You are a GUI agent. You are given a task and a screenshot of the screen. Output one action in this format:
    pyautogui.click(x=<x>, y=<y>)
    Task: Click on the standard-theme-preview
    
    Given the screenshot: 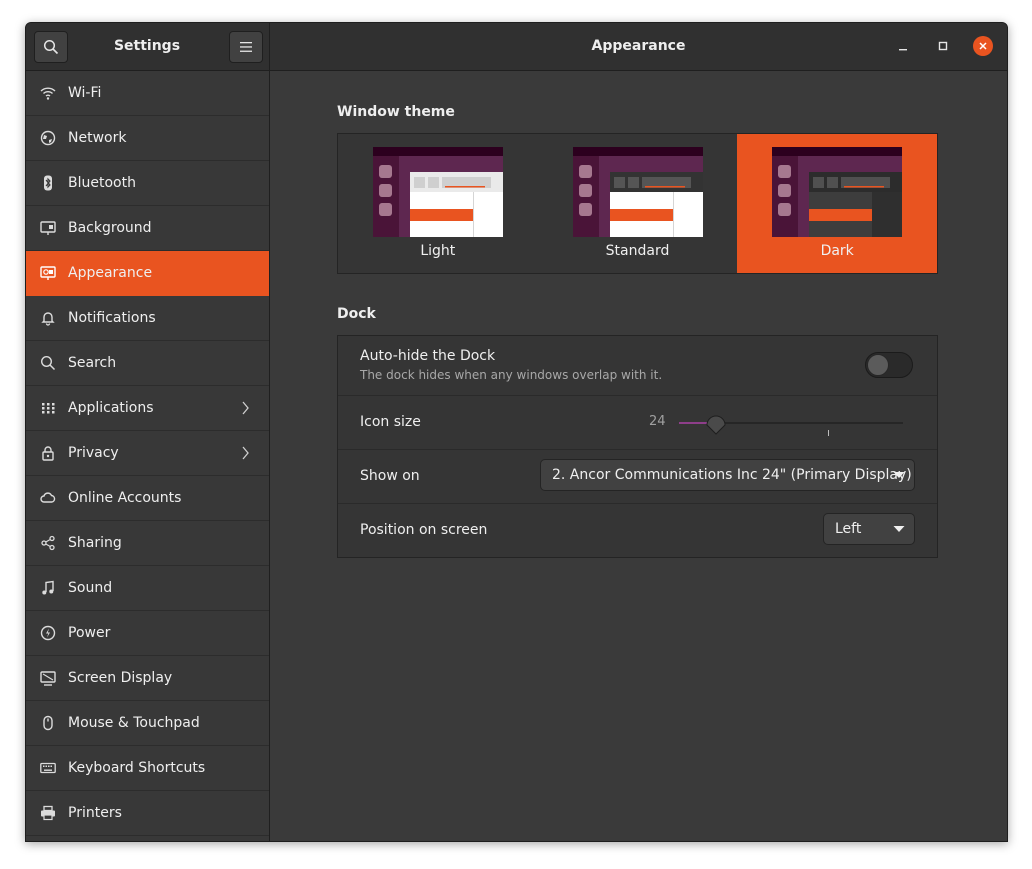 What is the action you would take?
    pyautogui.click(x=637, y=192)
    